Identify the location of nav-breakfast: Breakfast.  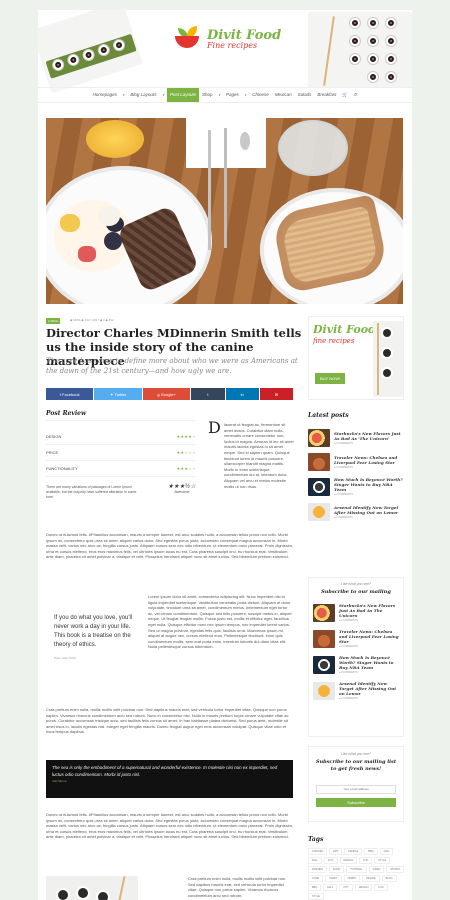
(326, 95).